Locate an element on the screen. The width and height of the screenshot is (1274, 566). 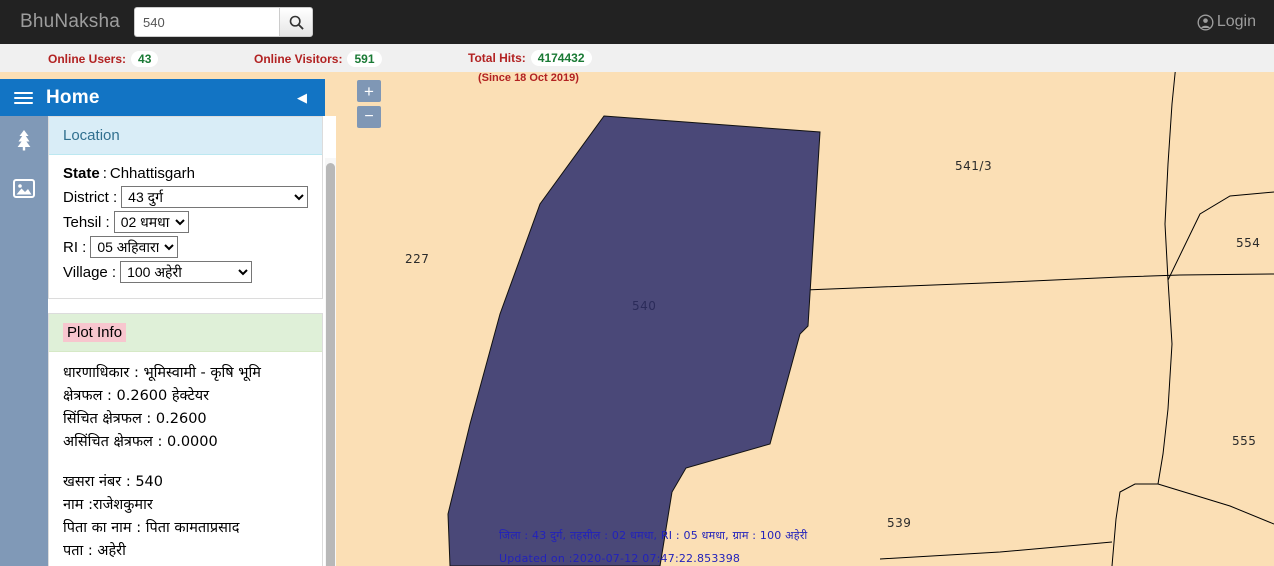
login-label: Login is located at coordinates (1236, 21).